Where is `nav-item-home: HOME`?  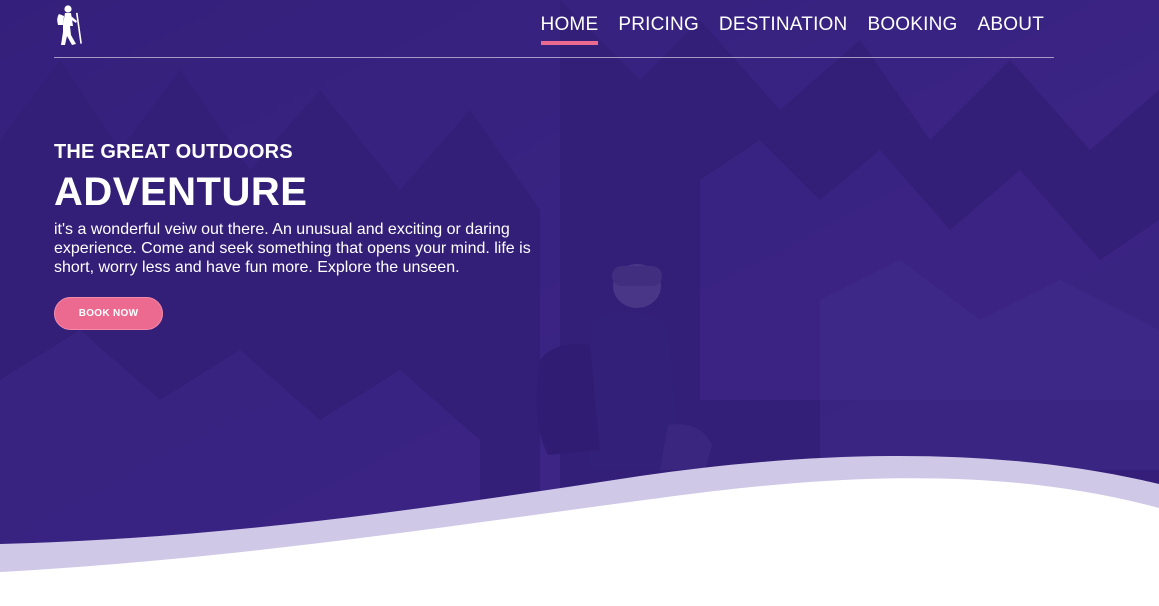
nav-item-home: HOME is located at coordinates (569, 29).